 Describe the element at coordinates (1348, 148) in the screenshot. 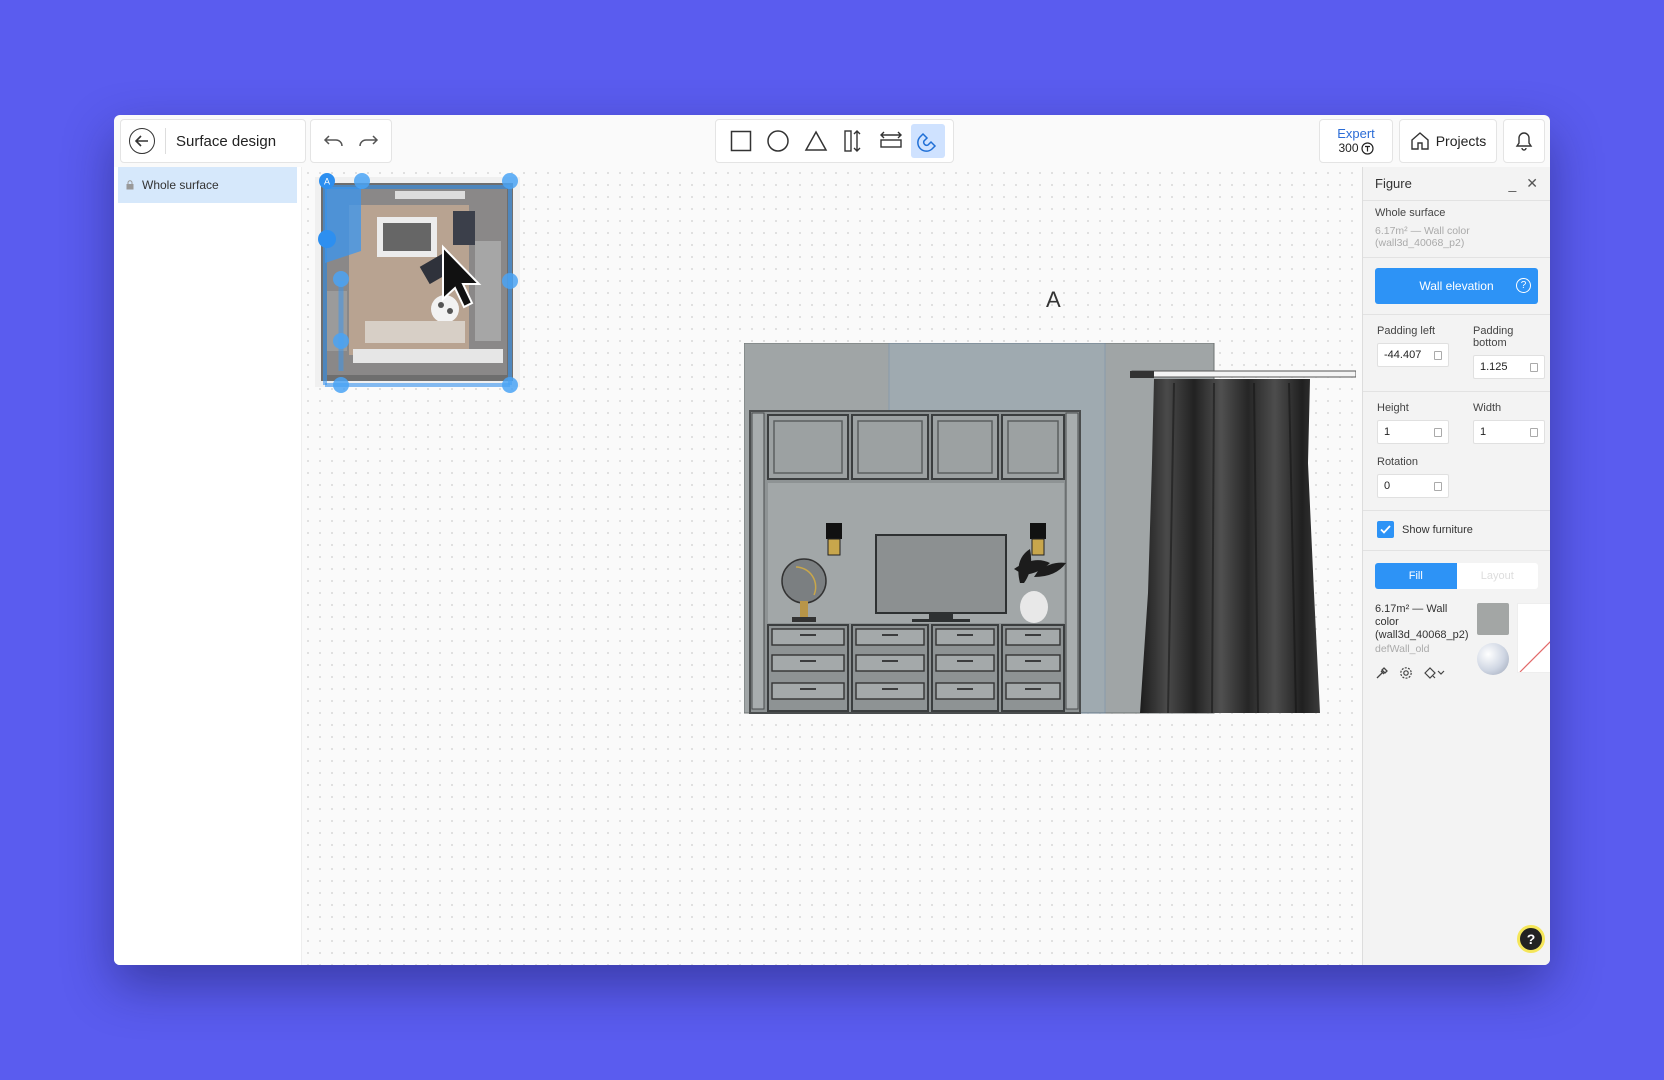

I see `expert-value: 300` at that location.